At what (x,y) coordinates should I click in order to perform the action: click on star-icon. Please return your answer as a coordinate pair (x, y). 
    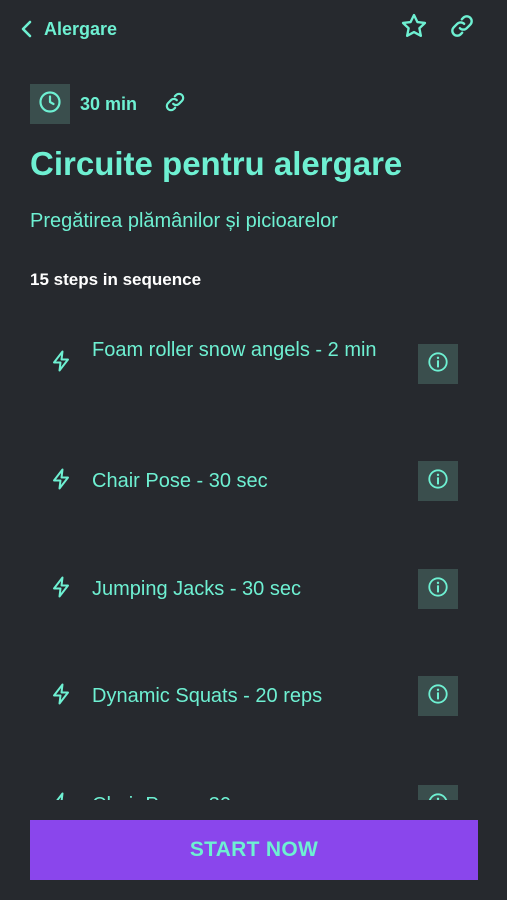
    Looking at the image, I should click on (414, 28).